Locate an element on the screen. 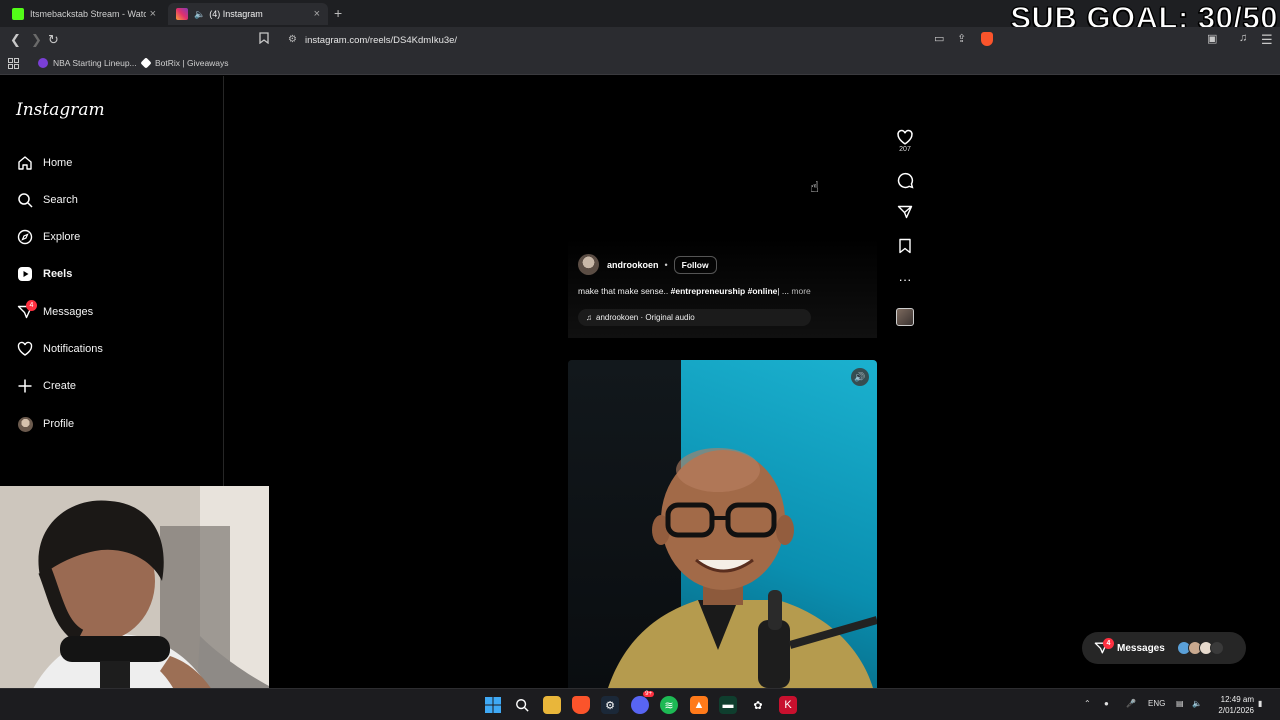 Image resolution: width=1280 pixels, height=720 pixels. forward-icon: ❯ is located at coordinates (36, 40).